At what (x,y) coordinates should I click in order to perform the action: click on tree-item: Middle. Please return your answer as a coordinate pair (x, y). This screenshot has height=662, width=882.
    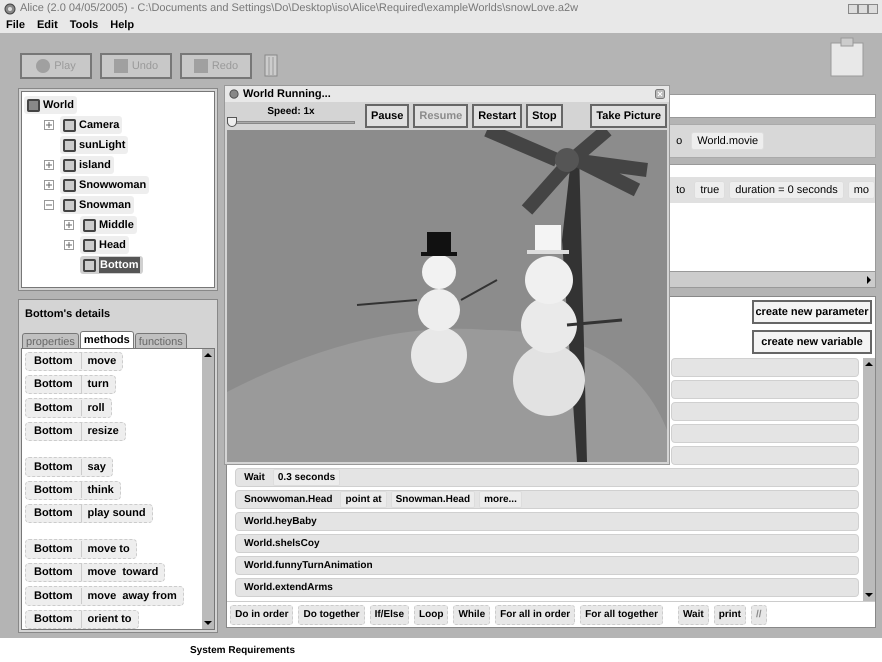
    Looking at the image, I should click on (108, 225).